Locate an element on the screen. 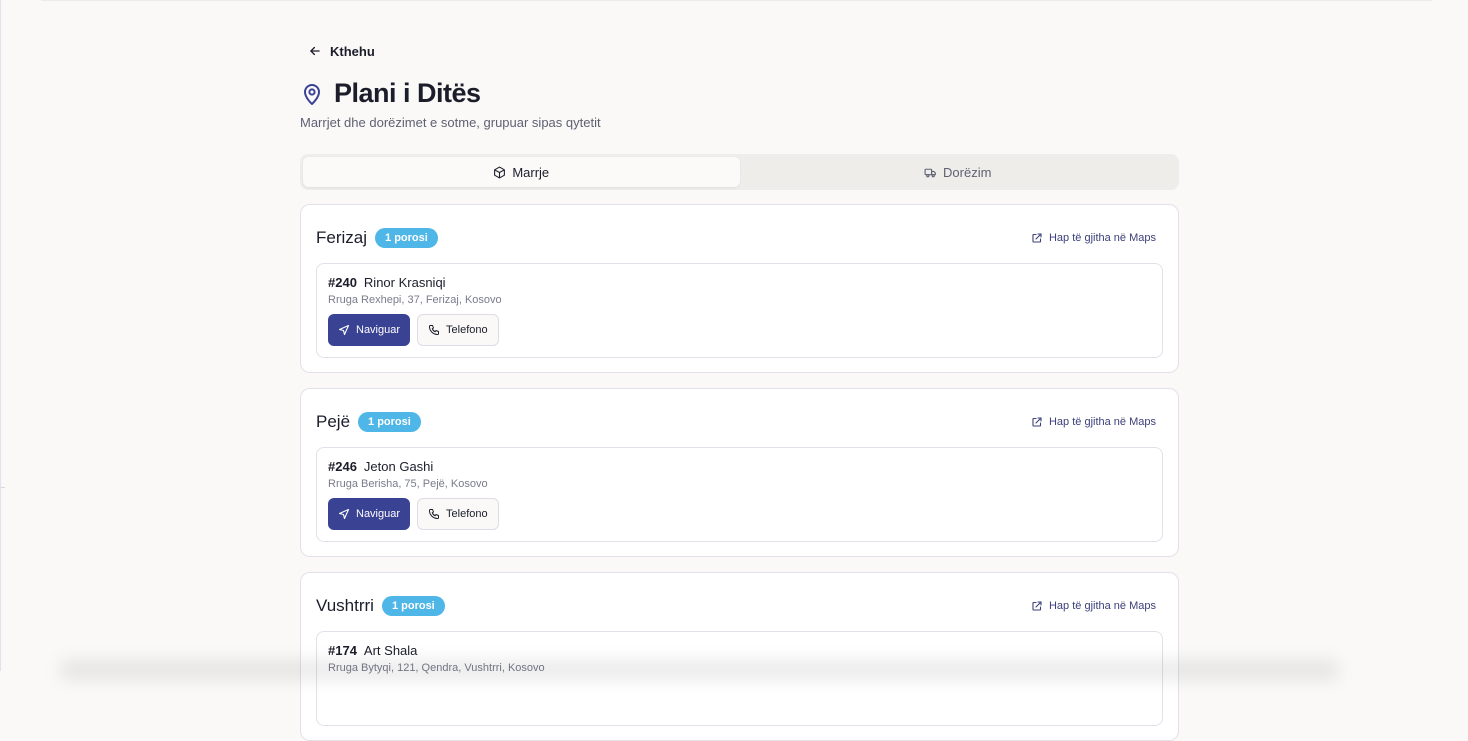 This screenshot has width=1468, height=741. order-title: #174 Art Shala is located at coordinates (372, 650).